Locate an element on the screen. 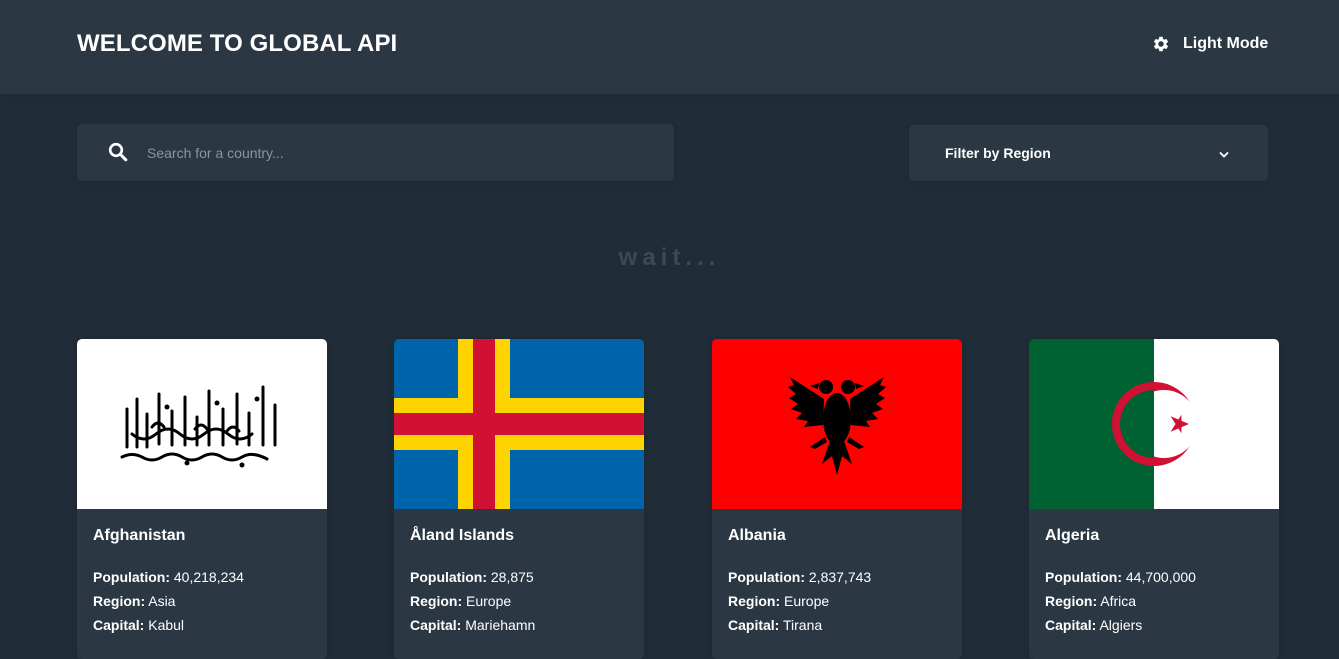 This screenshot has height=659, width=1339. capital-value: Mariehamn is located at coordinates (500, 625).